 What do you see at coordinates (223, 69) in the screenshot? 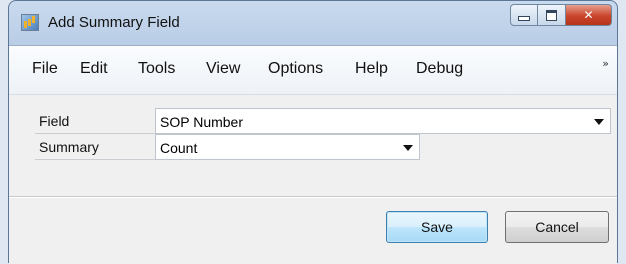
I see `menu-view: View` at bounding box center [223, 69].